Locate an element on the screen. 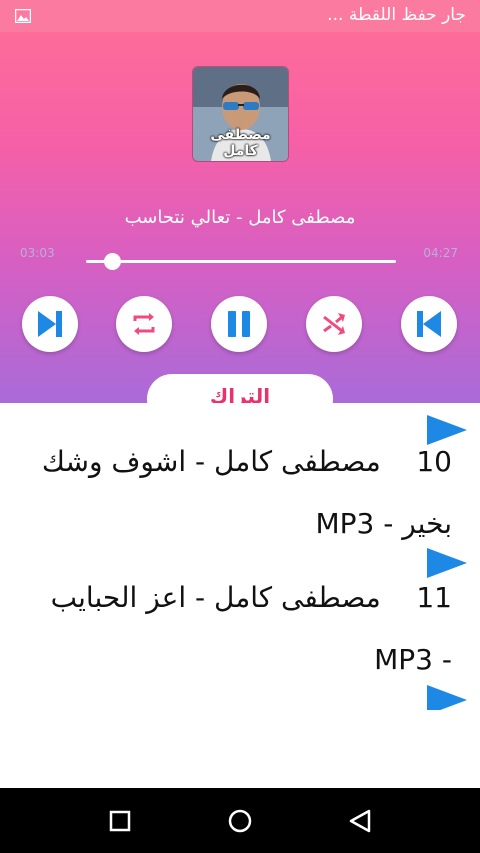 The image size is (480, 853). play-icon is located at coordinates (447, 697).